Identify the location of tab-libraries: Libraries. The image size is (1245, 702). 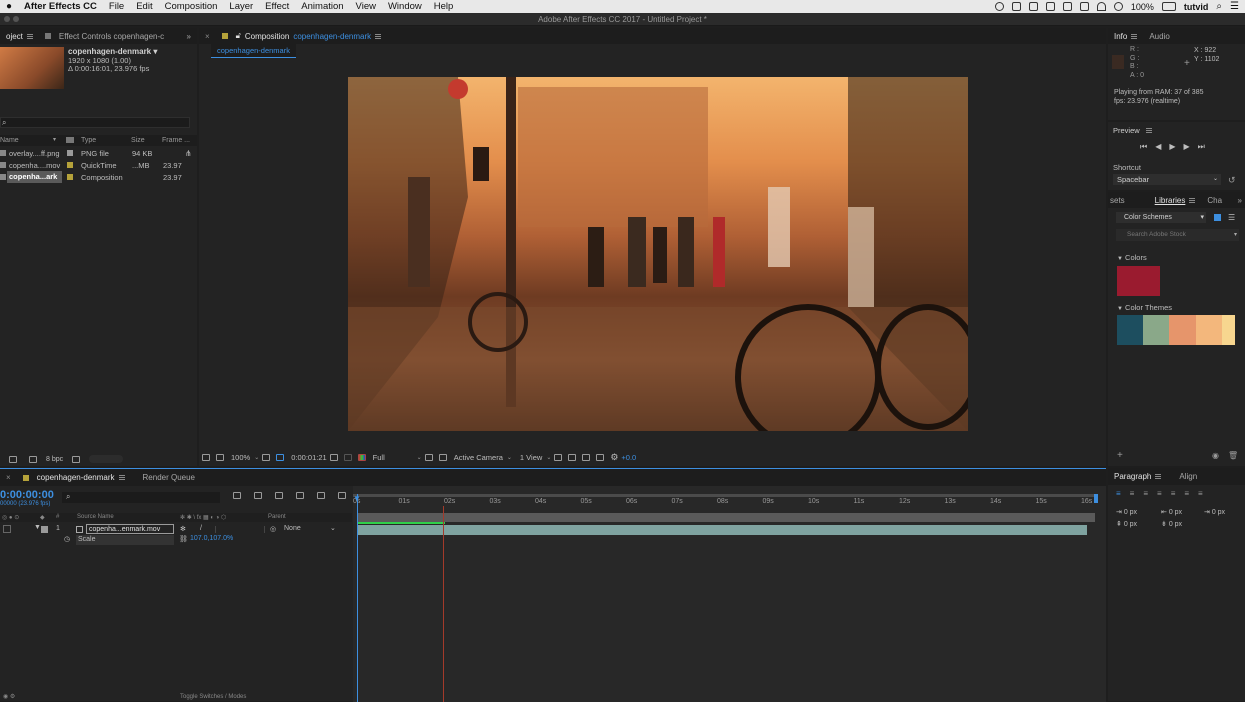
(1175, 200).